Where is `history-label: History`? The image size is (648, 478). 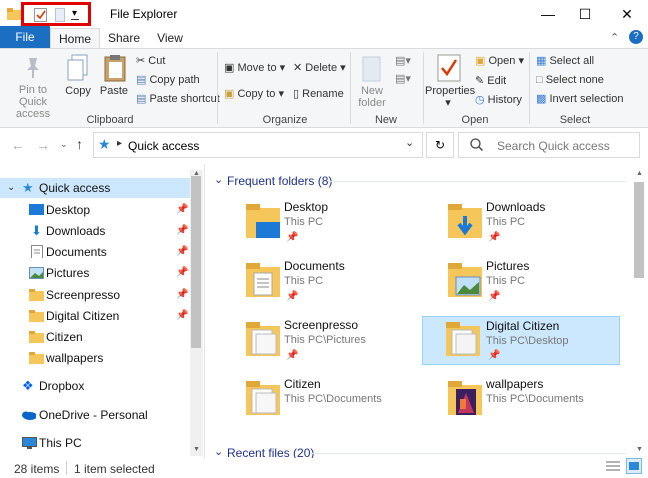
history-label: History is located at coordinates (504, 100).